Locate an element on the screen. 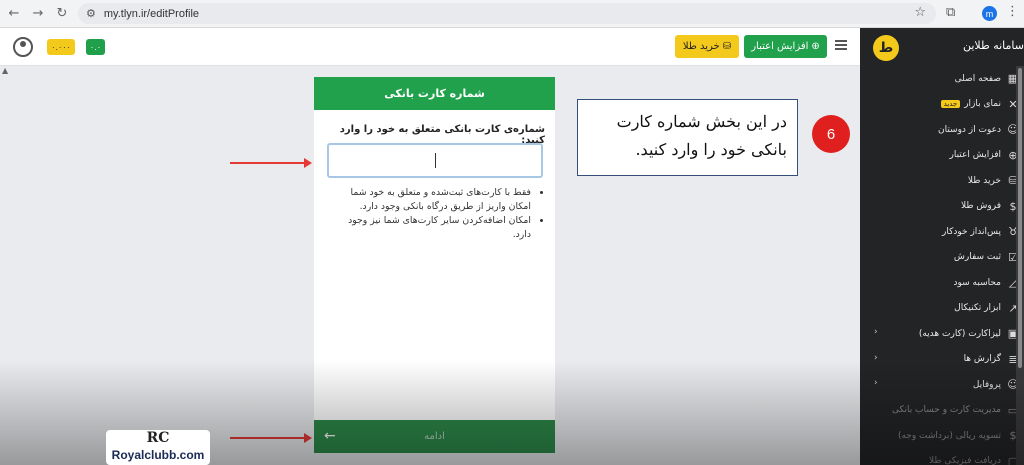 This screenshot has width=1024, height=465. sidebar-item: ≣ گزارش ها ‹ is located at coordinates (942, 359).